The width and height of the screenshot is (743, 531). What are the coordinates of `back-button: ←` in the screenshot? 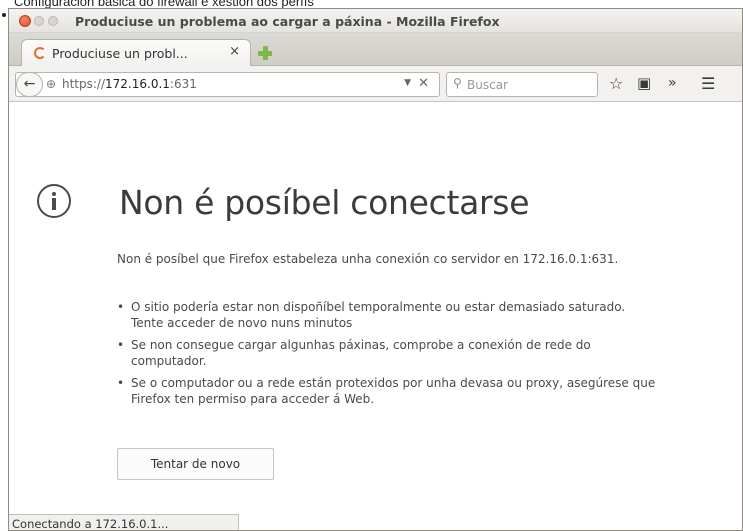 It's located at (29, 84).